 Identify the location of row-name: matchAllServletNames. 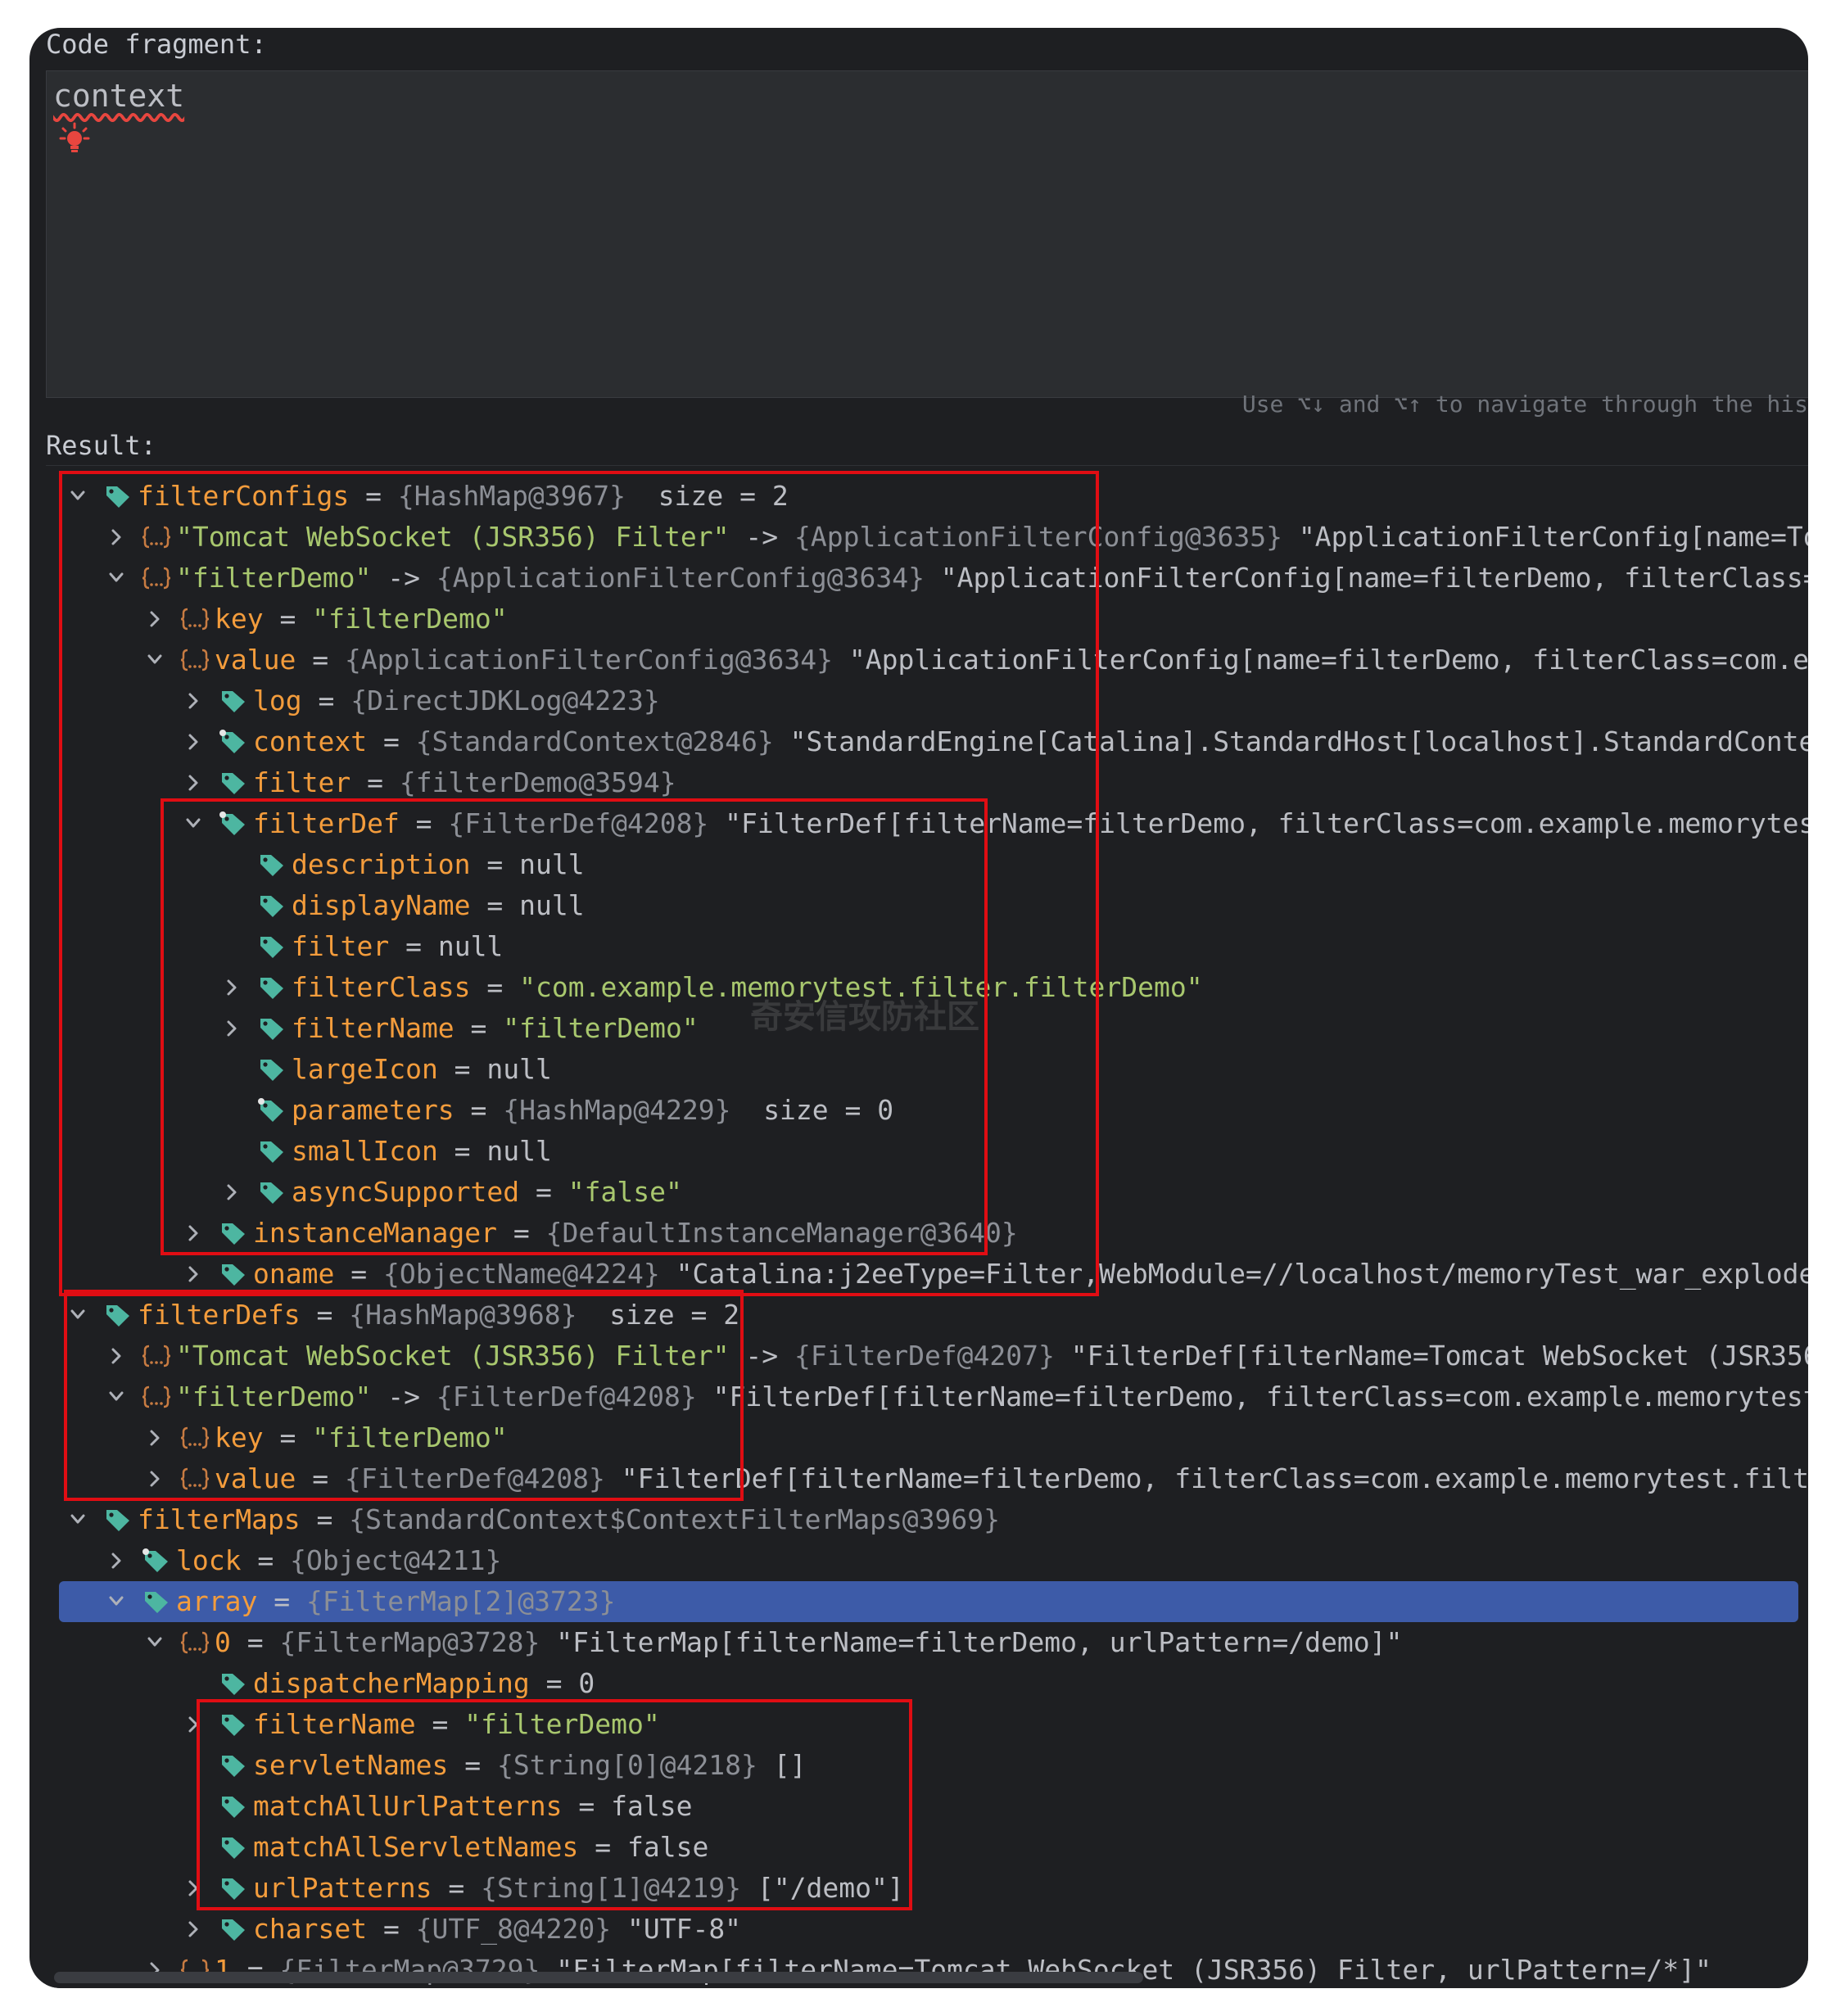
(416, 1847).